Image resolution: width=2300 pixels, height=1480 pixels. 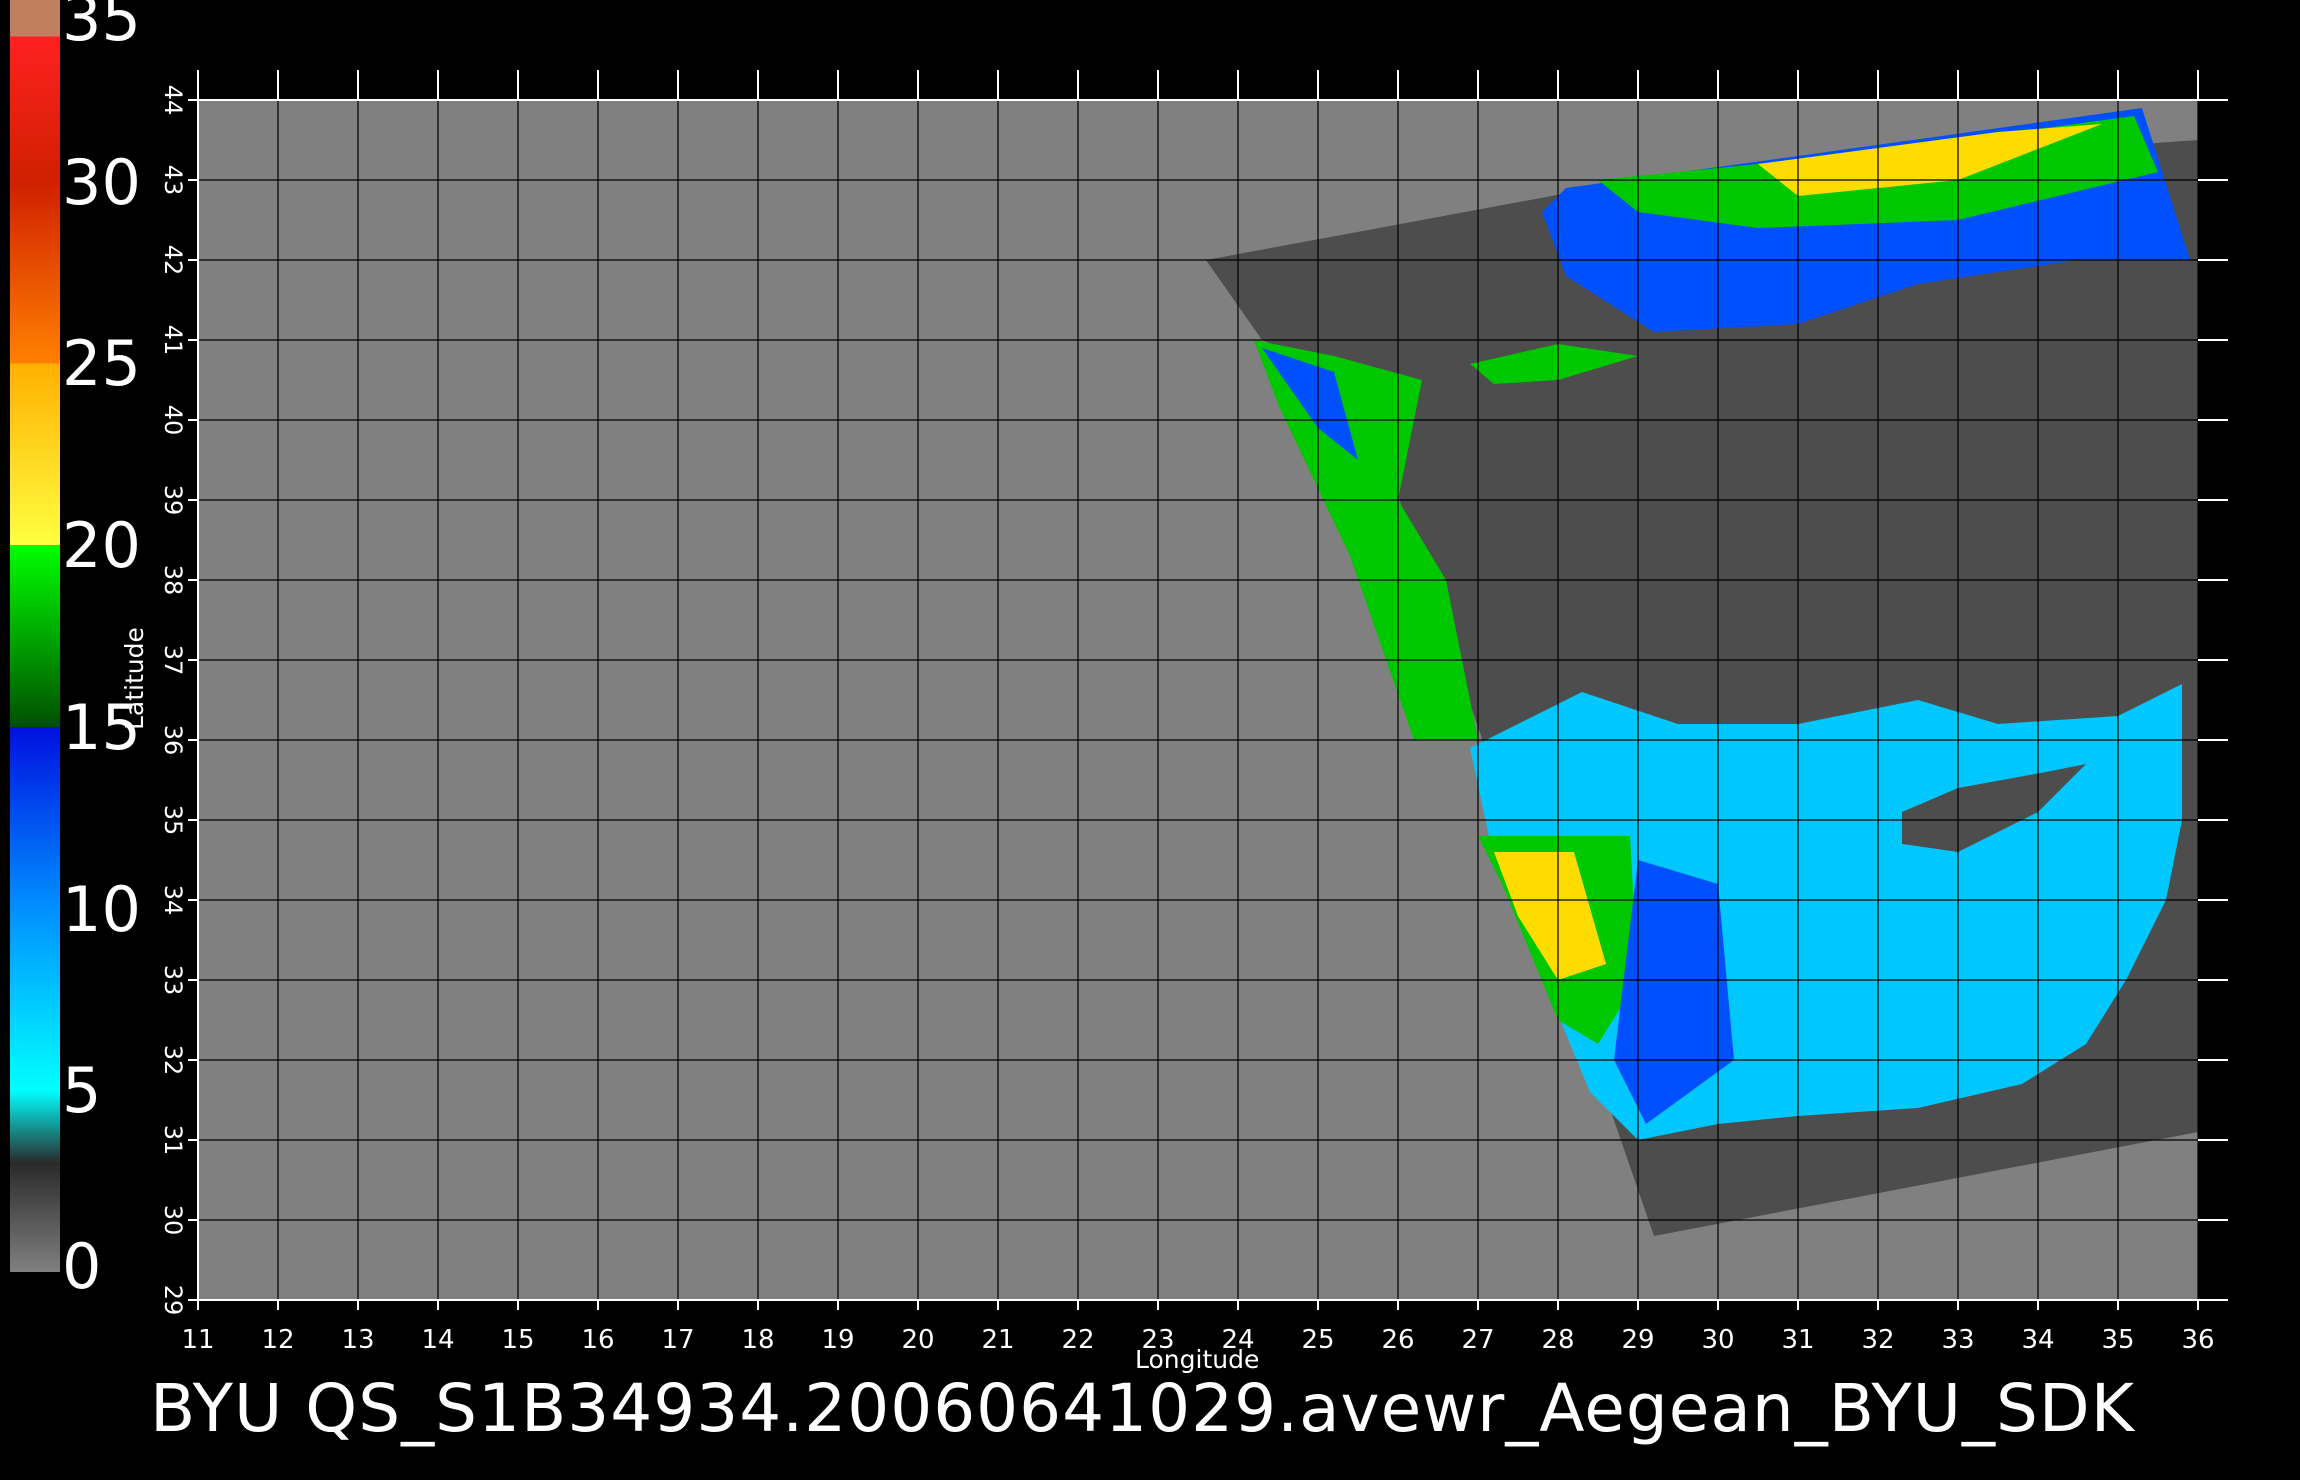 What do you see at coordinates (173, 980) in the screenshot?
I see `y-tick-label: 33` at bounding box center [173, 980].